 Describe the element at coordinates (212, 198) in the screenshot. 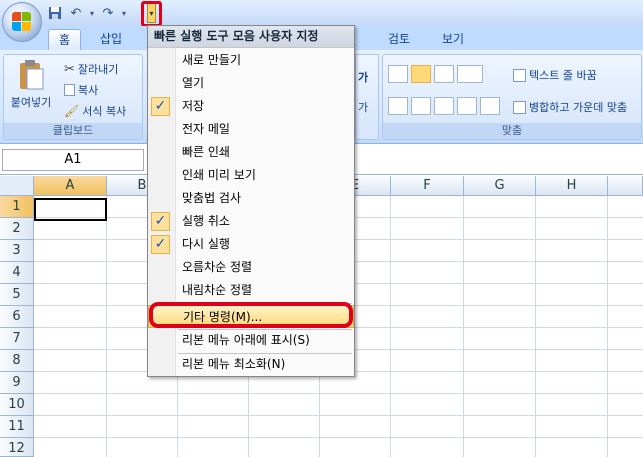

I see `menu-item-label: 맞춤법 검사` at that location.